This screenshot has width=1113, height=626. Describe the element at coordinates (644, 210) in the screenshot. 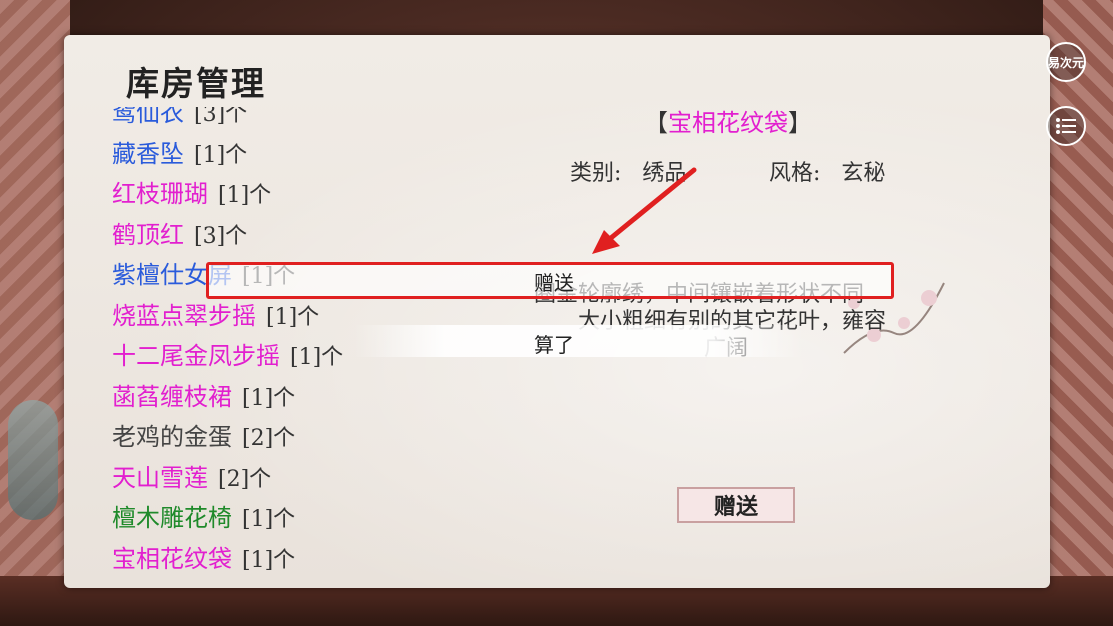

I see `annotation-arrow-icon` at that location.